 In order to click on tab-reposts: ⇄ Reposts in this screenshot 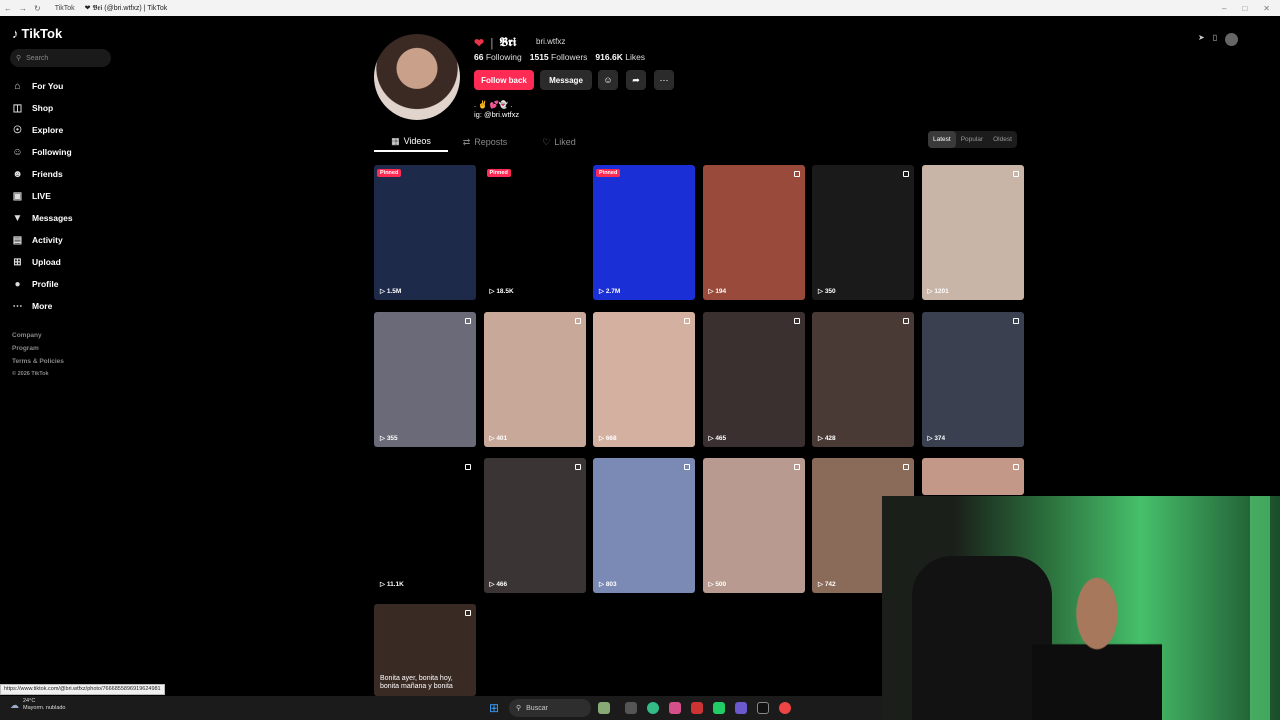, I will do `click(485, 142)`.